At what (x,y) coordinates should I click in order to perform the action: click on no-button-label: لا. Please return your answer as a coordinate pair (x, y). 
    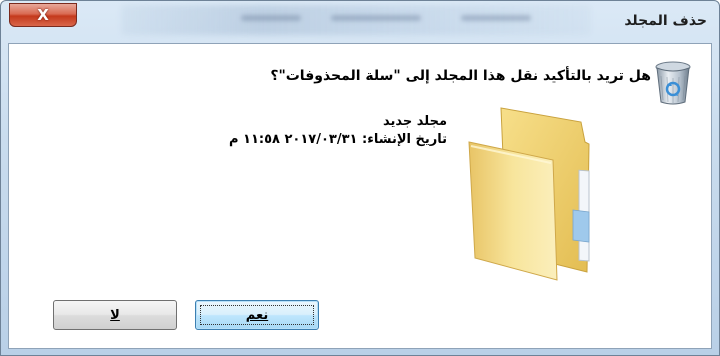
    Looking at the image, I should click on (115, 315).